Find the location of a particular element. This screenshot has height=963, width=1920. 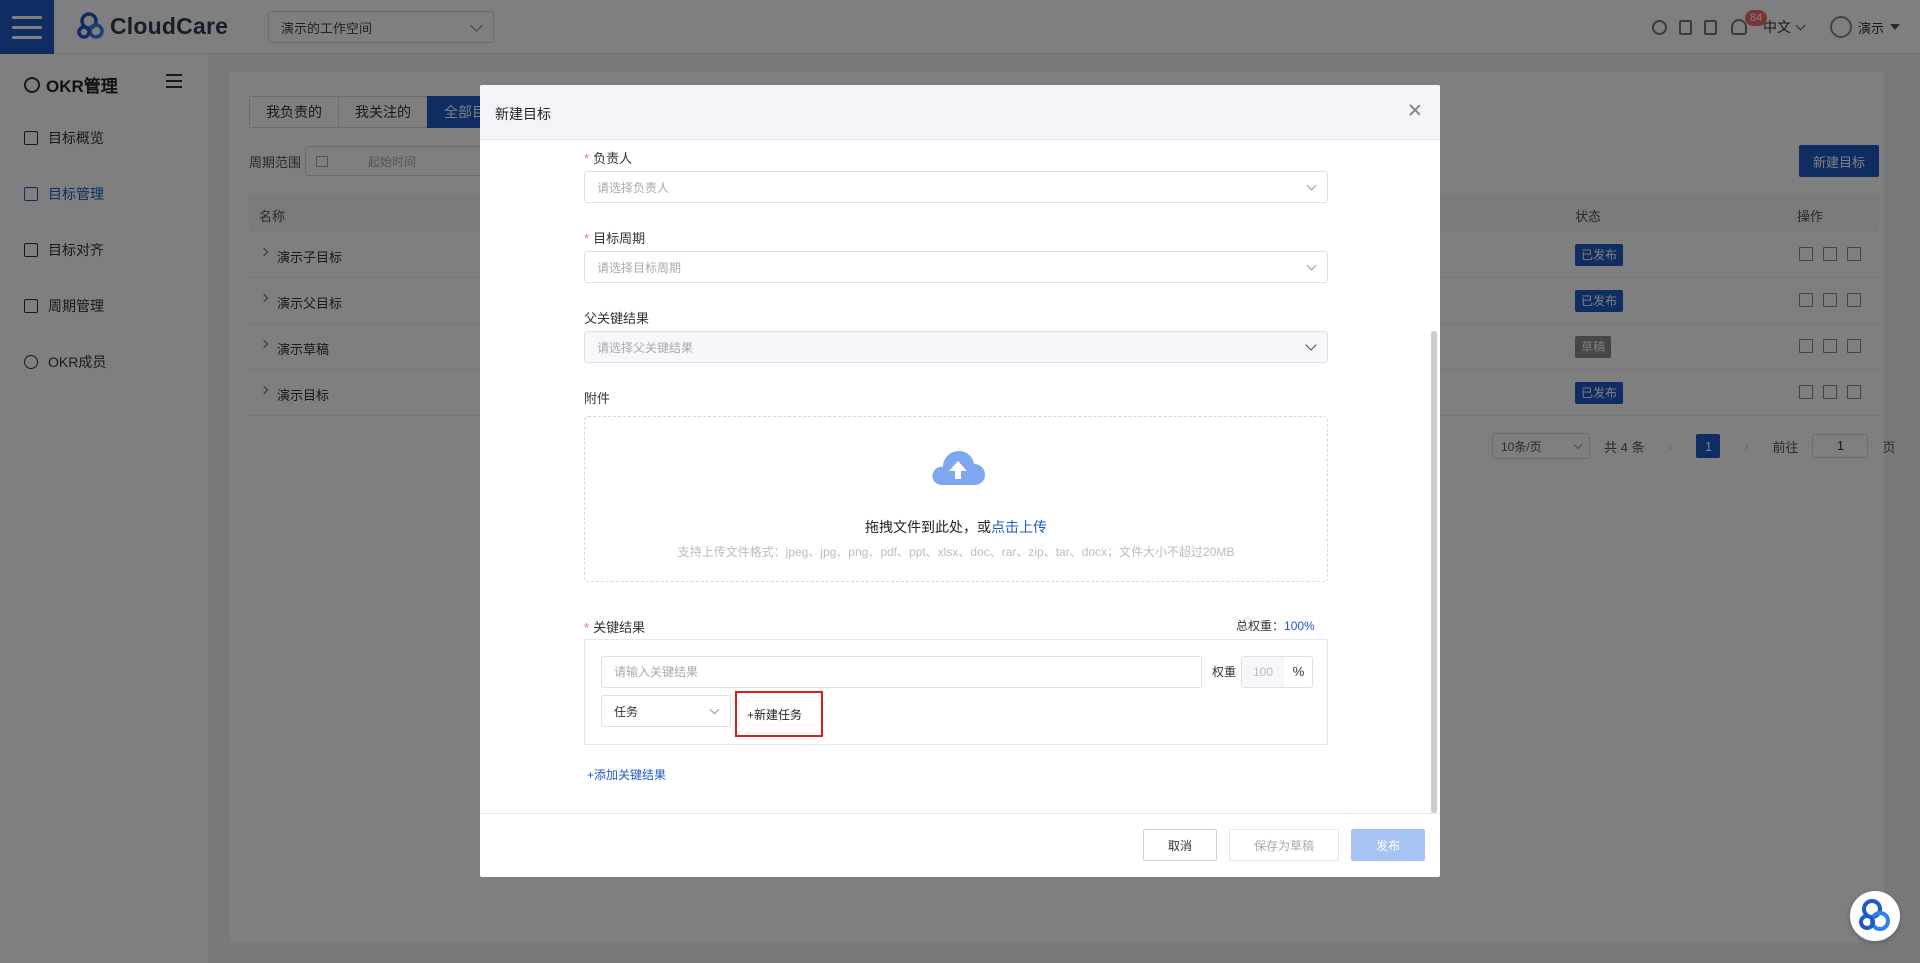

add-kr-link: +添加关键结果 is located at coordinates (626, 774).